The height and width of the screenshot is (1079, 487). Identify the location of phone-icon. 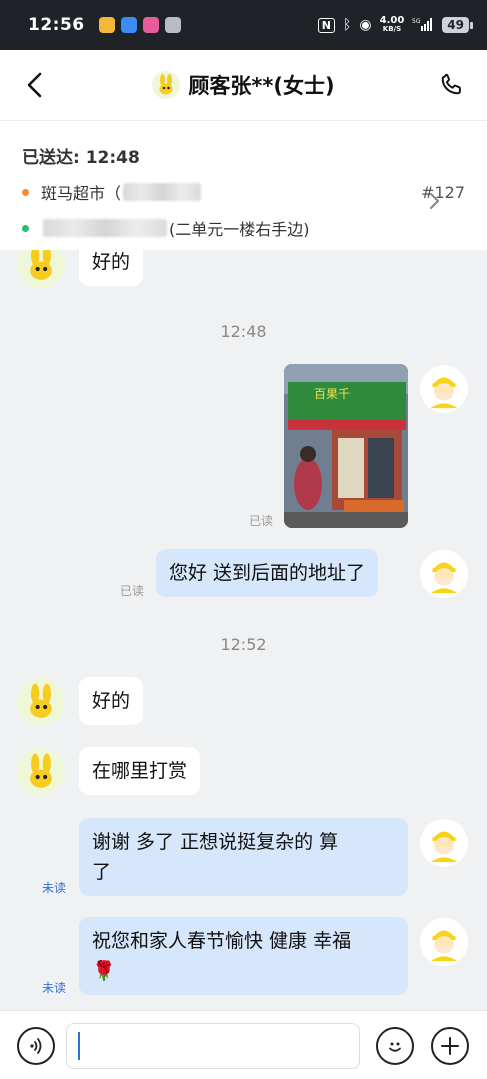
(451, 84).